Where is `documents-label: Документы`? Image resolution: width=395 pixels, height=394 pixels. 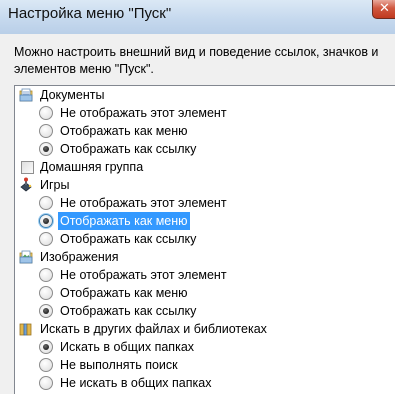 documents-label: Документы is located at coordinates (72, 95).